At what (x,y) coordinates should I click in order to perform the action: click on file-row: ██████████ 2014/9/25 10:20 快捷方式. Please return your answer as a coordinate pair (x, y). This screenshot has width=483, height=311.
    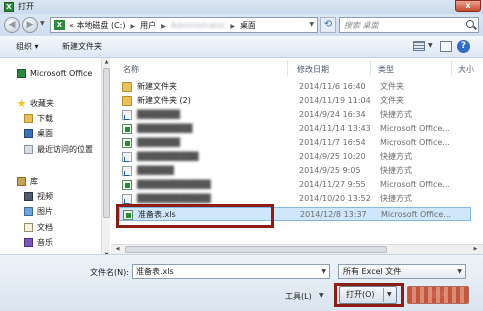
    Looking at the image, I should click on (295, 157).